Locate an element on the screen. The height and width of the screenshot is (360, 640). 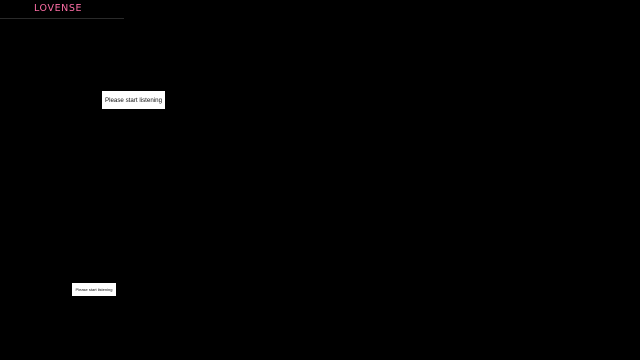
start-listening-prompt-small-label: Please start listening is located at coordinates (94, 289).